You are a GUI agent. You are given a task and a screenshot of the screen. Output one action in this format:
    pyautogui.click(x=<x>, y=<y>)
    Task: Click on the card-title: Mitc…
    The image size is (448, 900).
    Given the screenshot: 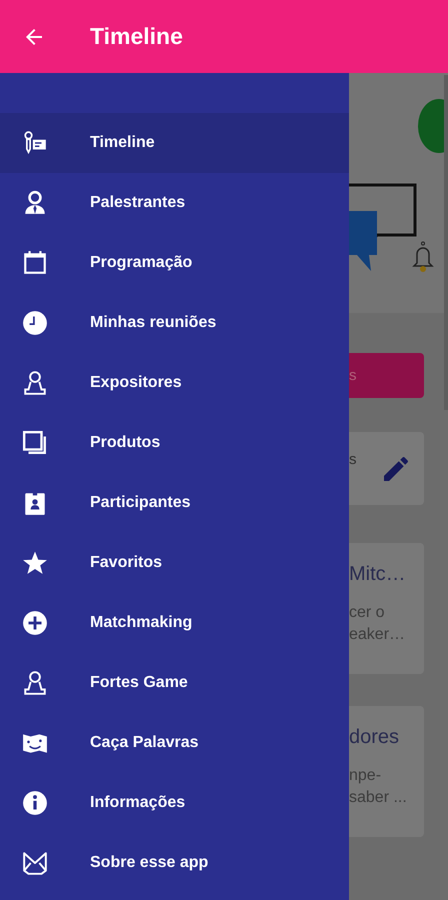 What is the action you would take?
    pyautogui.click(x=378, y=574)
    